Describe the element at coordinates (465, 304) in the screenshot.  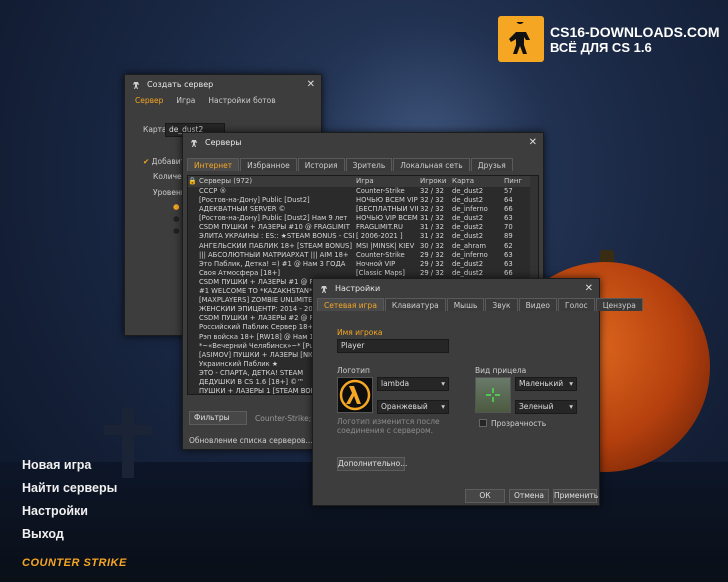
I see `tab-mouse: Мышь` at that location.